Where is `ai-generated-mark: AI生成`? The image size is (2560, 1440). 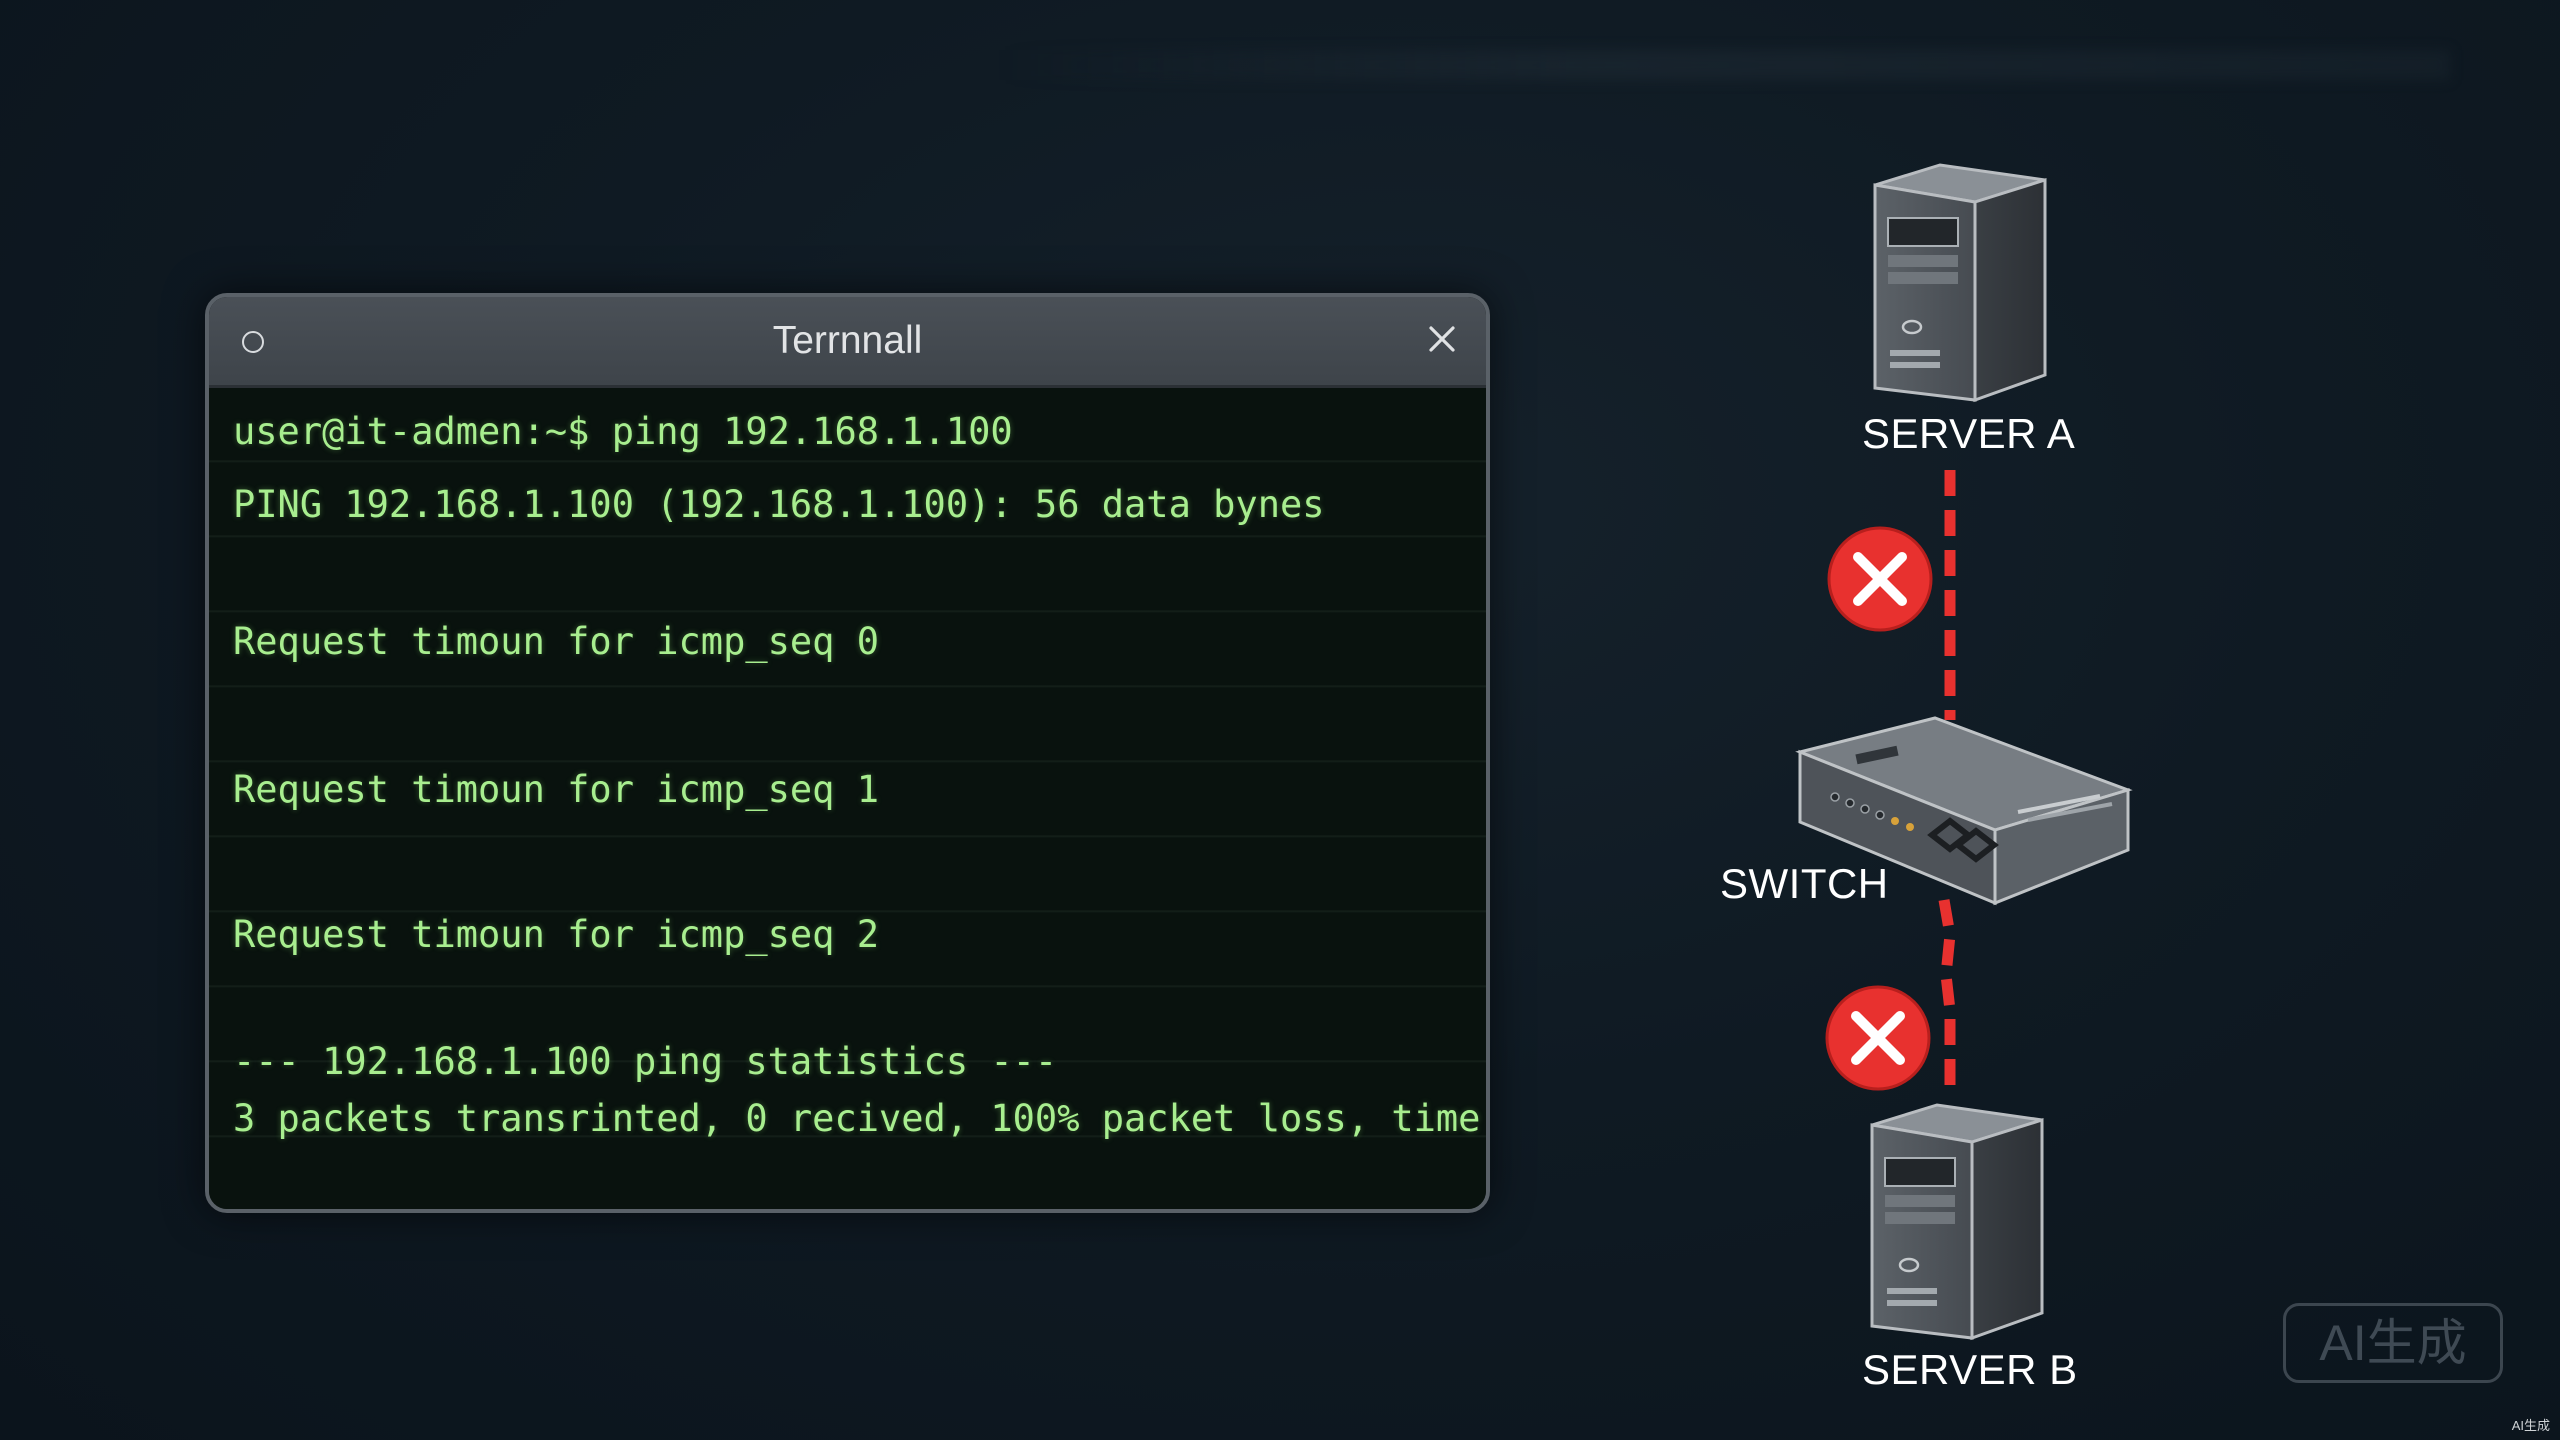 ai-generated-mark: AI生成 is located at coordinates (2530, 1425).